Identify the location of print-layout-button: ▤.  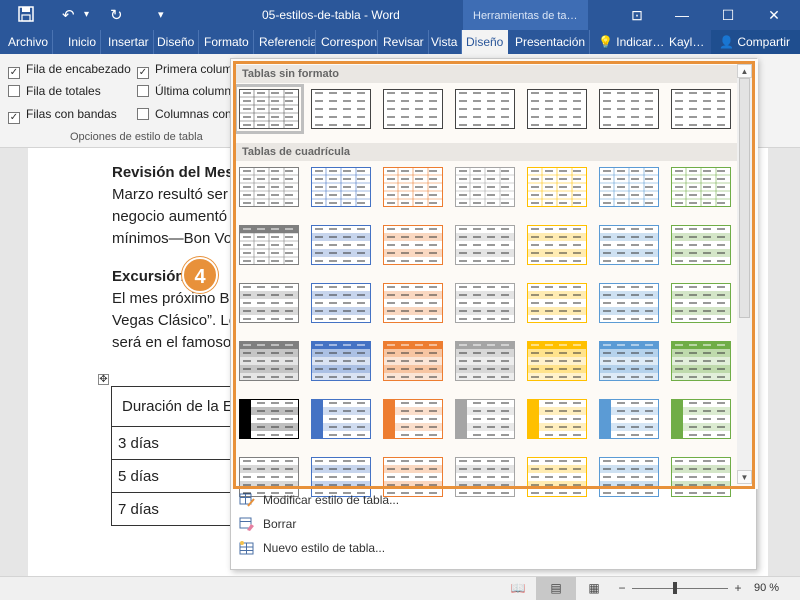
(556, 588).